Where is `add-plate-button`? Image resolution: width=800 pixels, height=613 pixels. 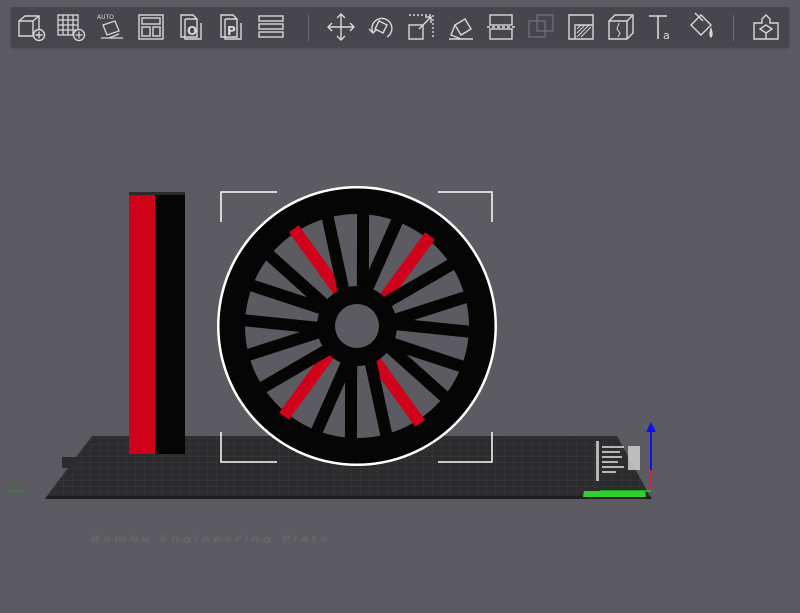
add-plate-button is located at coordinates (71, 27).